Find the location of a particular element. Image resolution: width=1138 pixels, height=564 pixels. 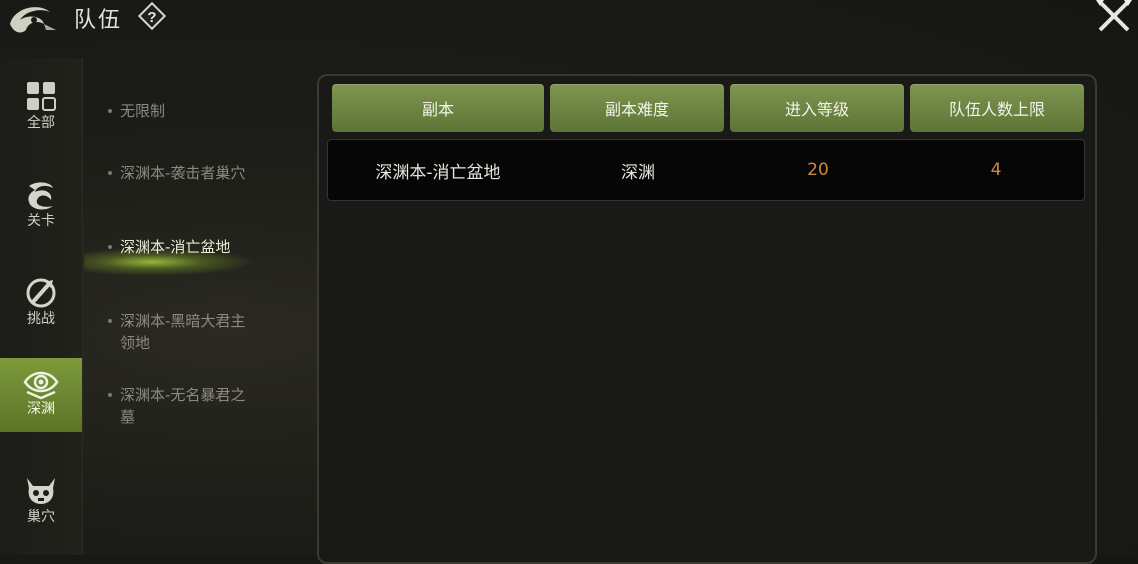

subnav-item-raider-lair: 深渊本-袭击者巢穴 is located at coordinates (179, 173).